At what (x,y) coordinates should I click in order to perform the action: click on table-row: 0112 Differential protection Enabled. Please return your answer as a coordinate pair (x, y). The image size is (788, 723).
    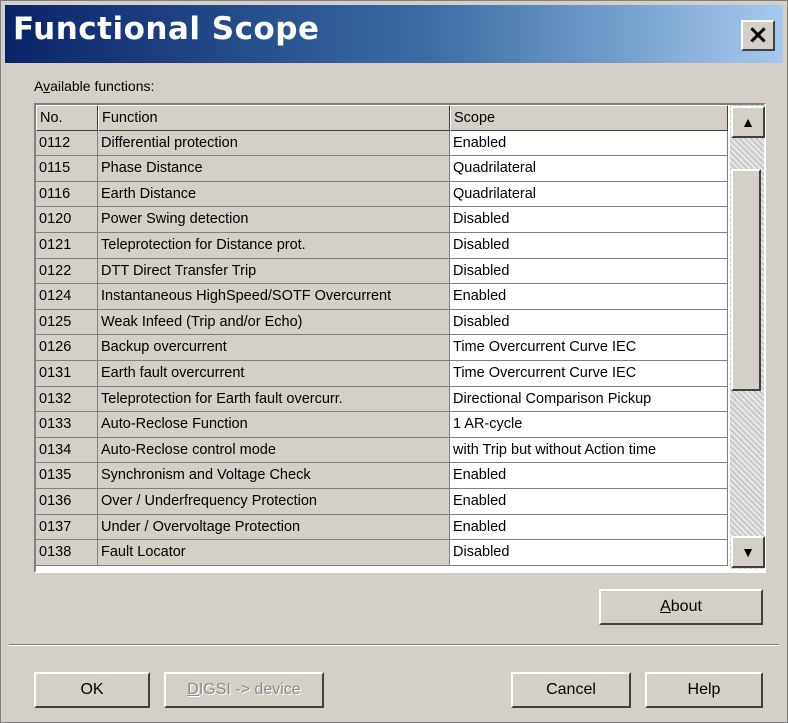
    Looking at the image, I should click on (382, 143).